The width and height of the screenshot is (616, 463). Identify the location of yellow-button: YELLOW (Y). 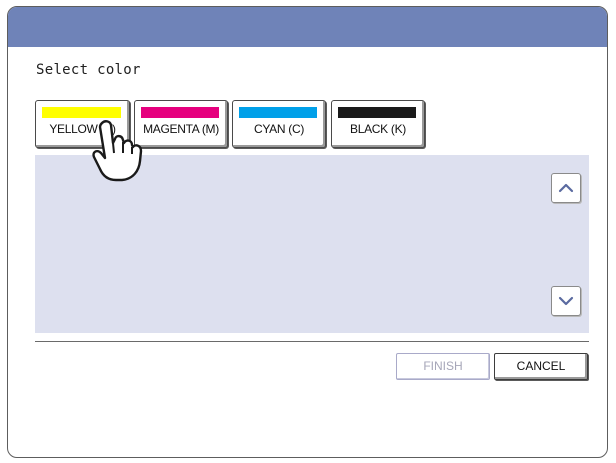
(82, 124).